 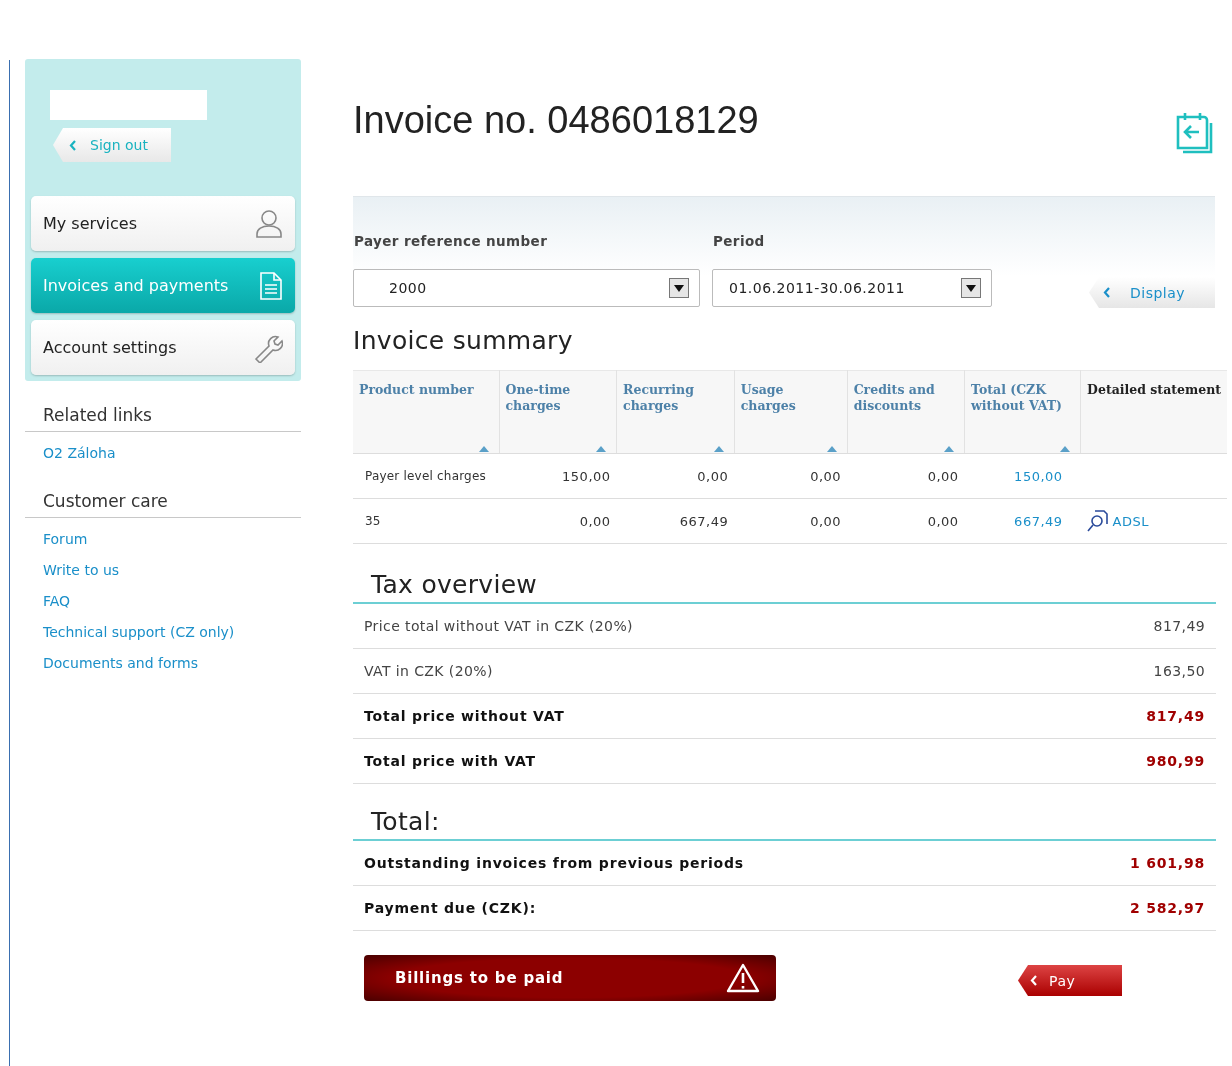 I want to click on sidebar-link: Technical support (CZ only), so click(x=139, y=632).